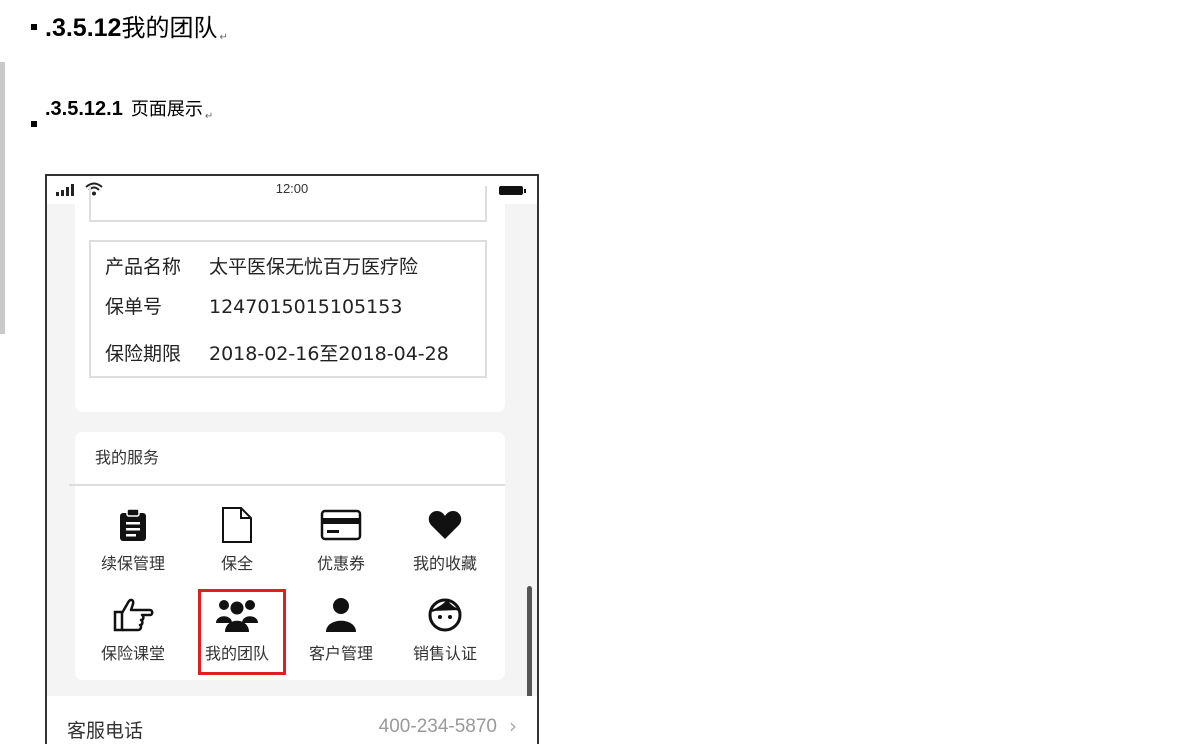  Describe the element at coordinates (445, 525) in the screenshot. I see `heart-icon` at that location.